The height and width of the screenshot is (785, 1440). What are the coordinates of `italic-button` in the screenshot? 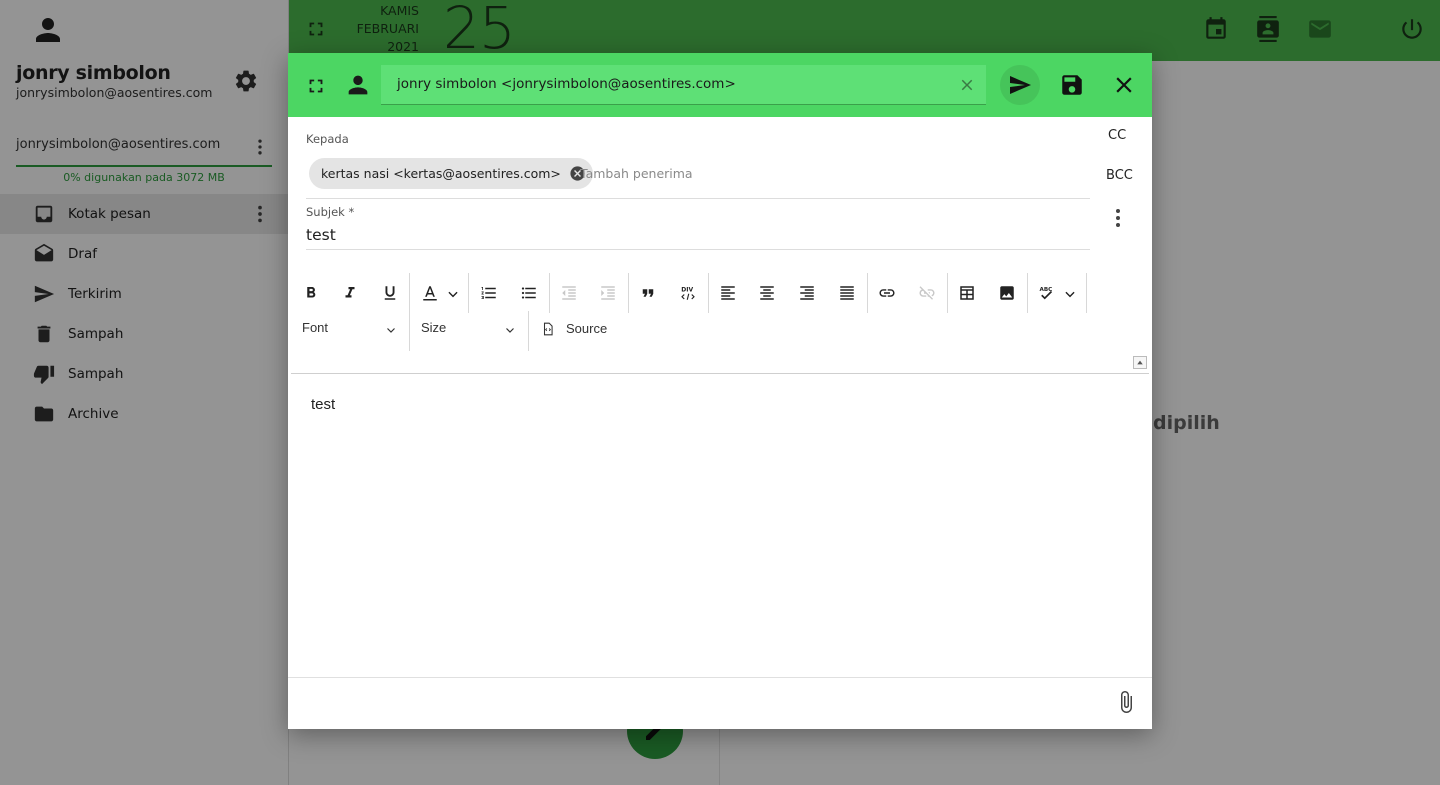 It's located at (350, 293).